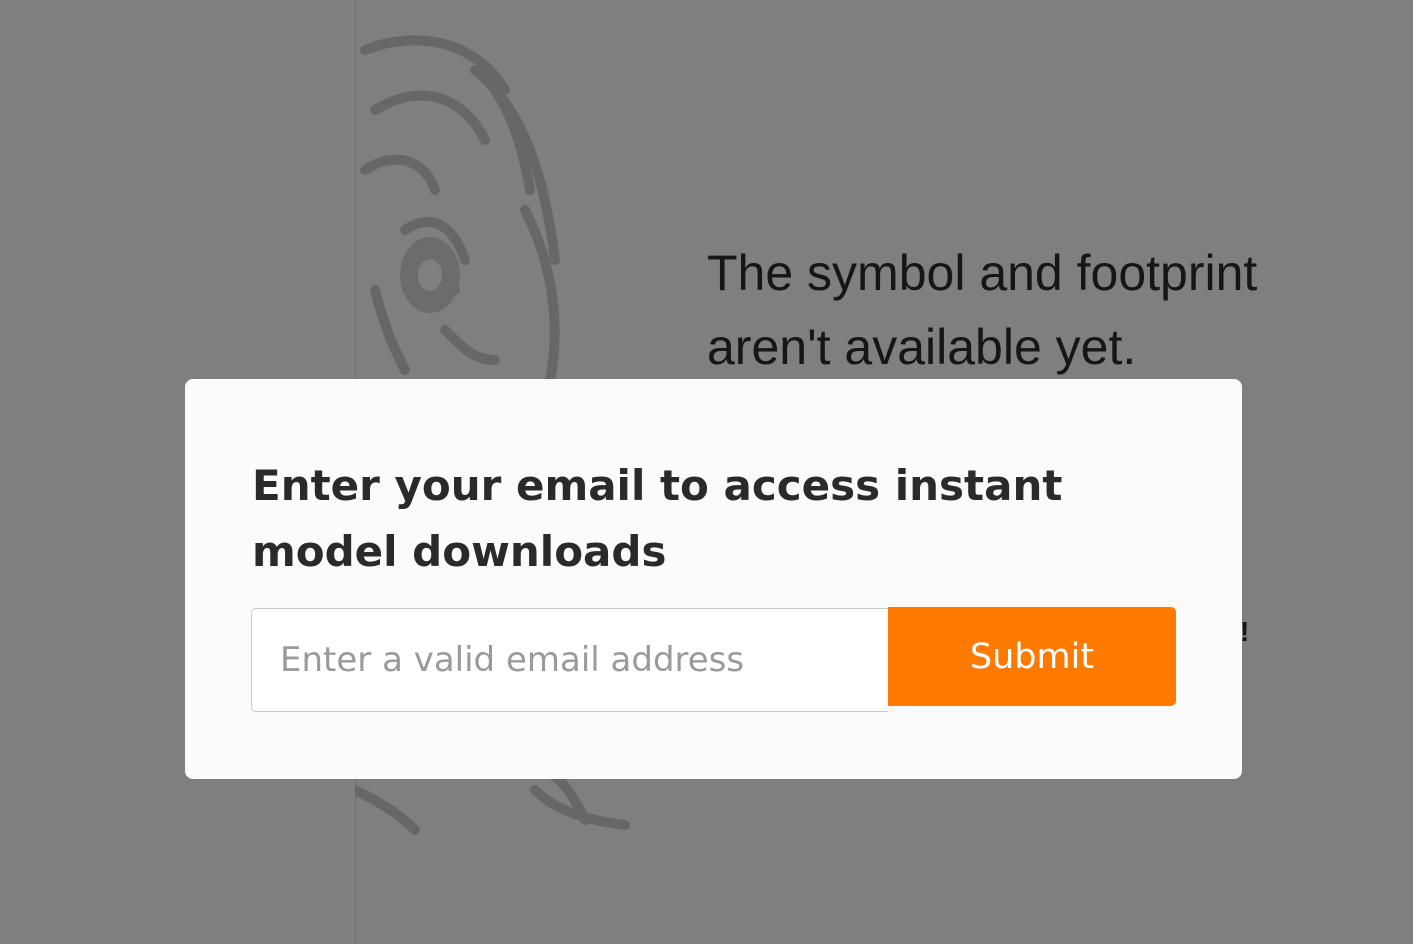 Image resolution: width=1413 pixels, height=944 pixels. What do you see at coordinates (1032, 656) in the screenshot?
I see `submit-button: Submit` at bounding box center [1032, 656].